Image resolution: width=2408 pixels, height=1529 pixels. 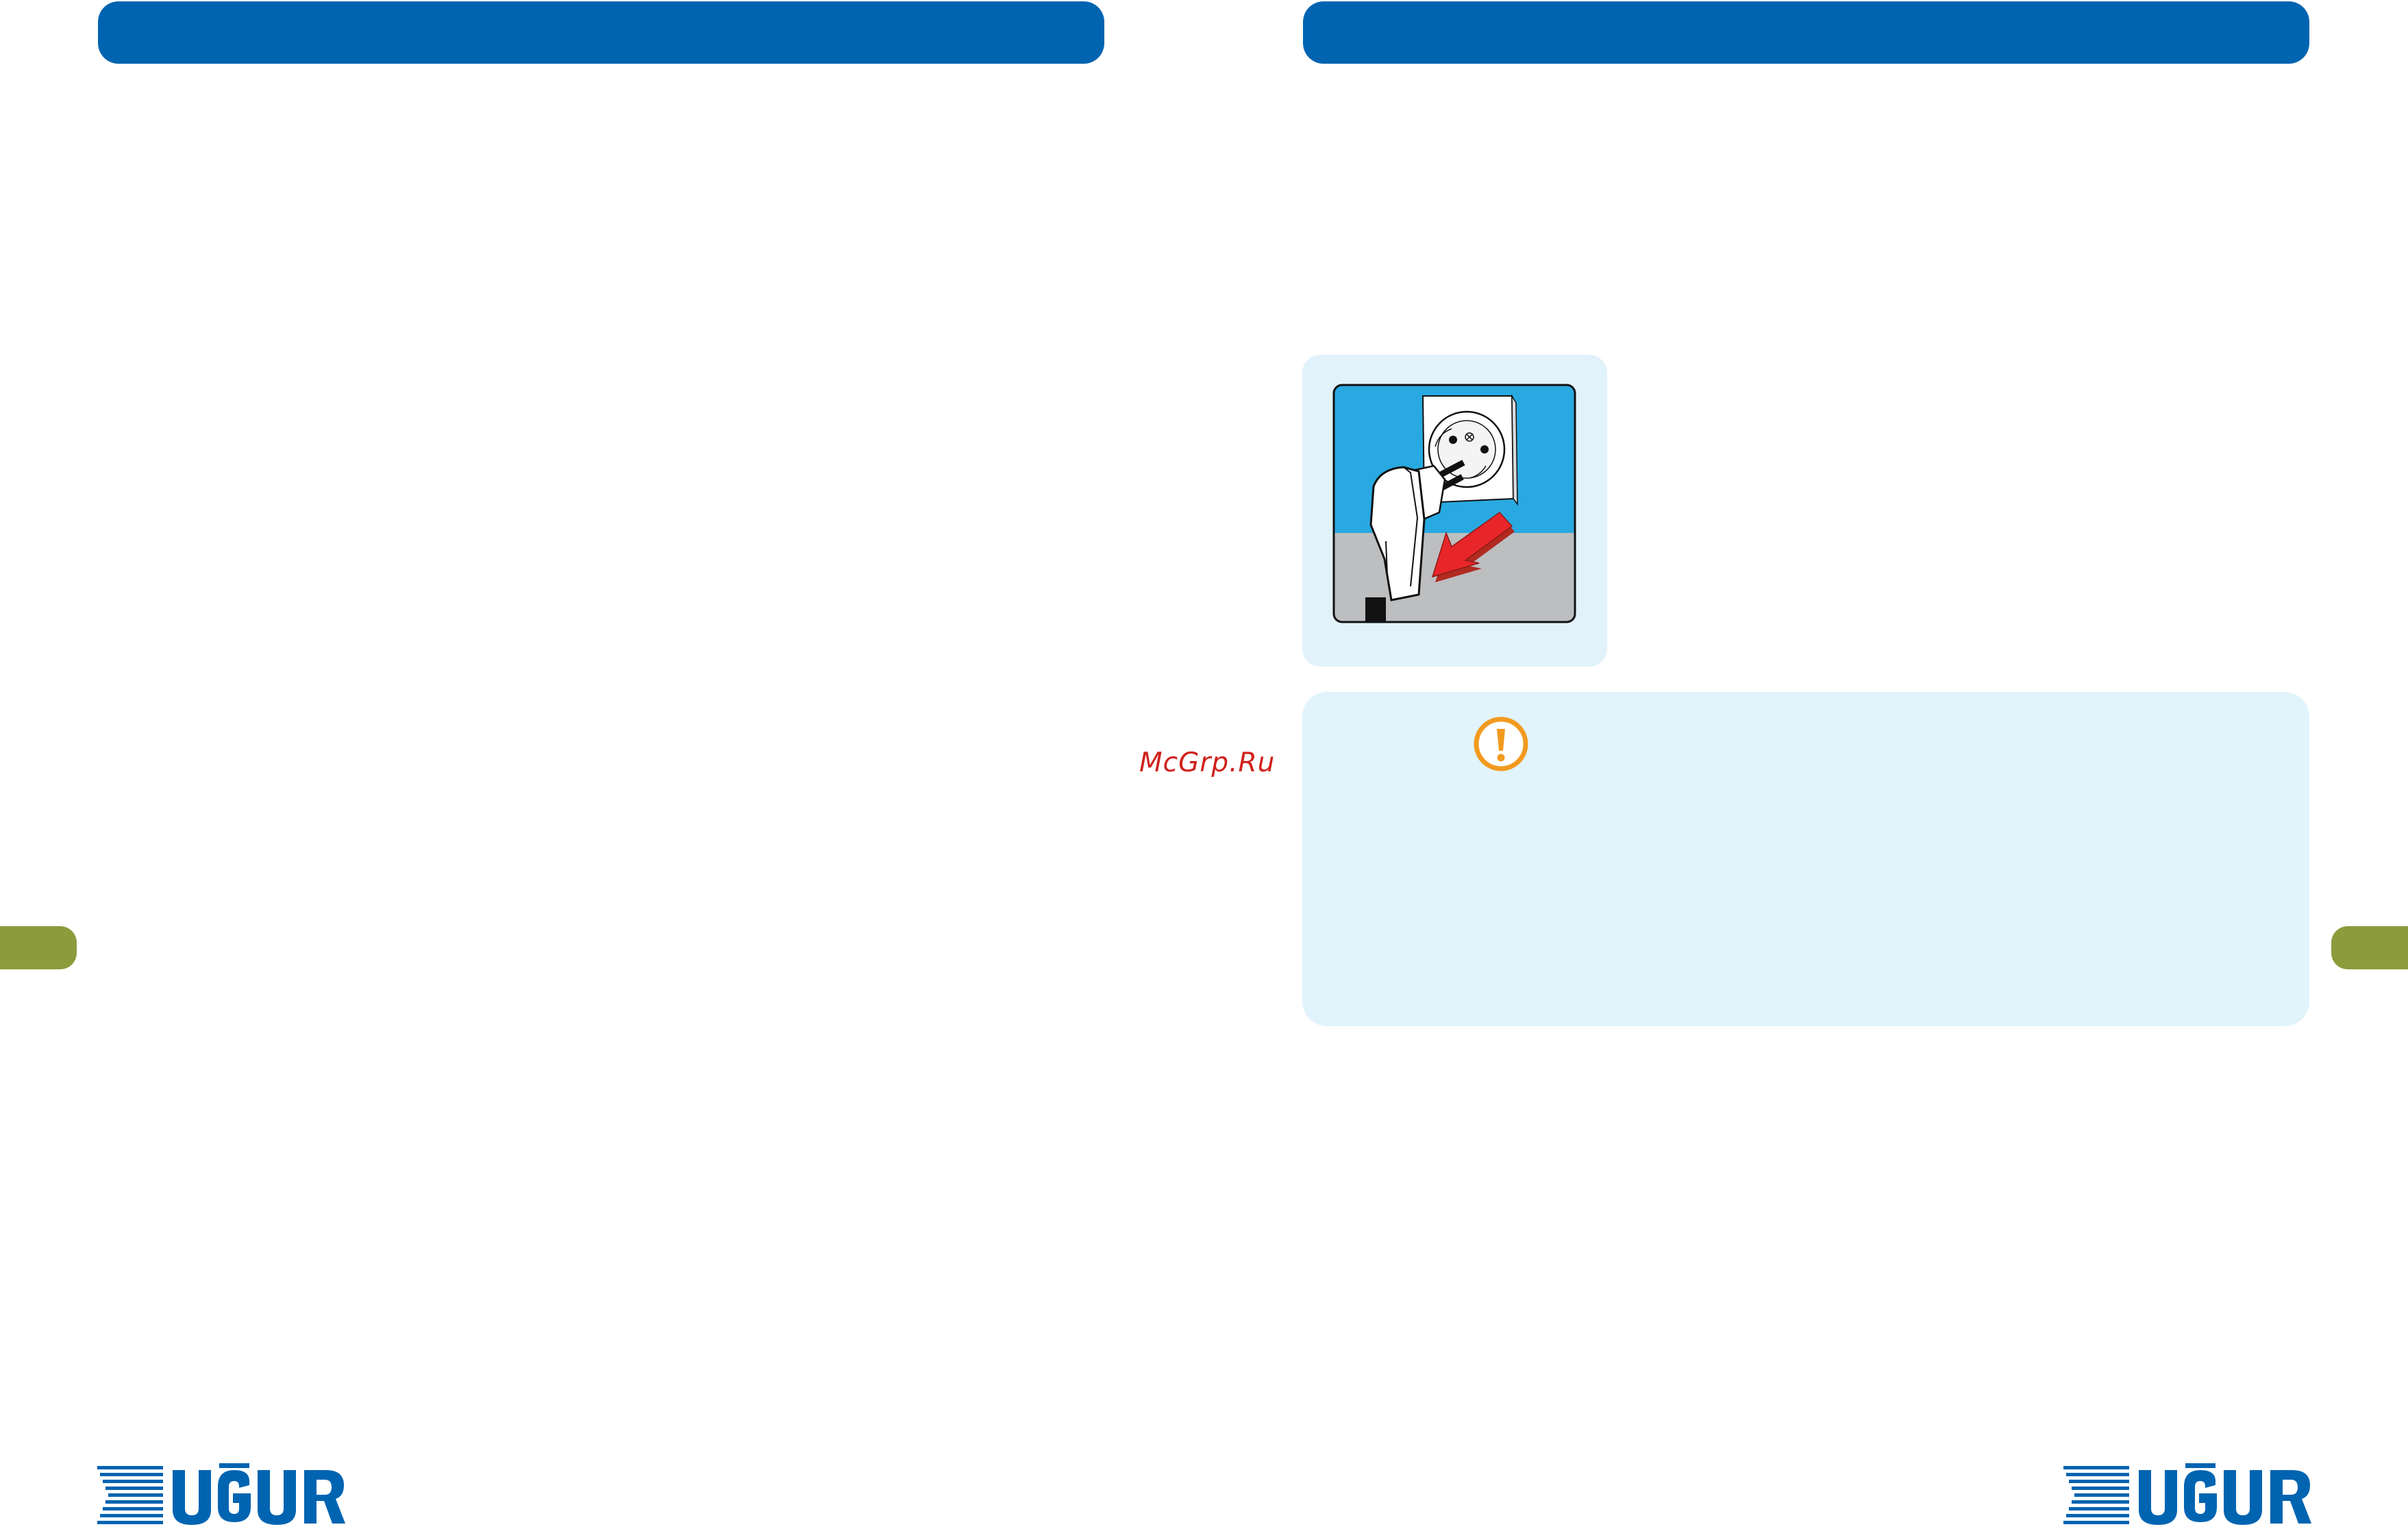 I want to click on unplug-illustration-panel, so click(x=1454, y=511).